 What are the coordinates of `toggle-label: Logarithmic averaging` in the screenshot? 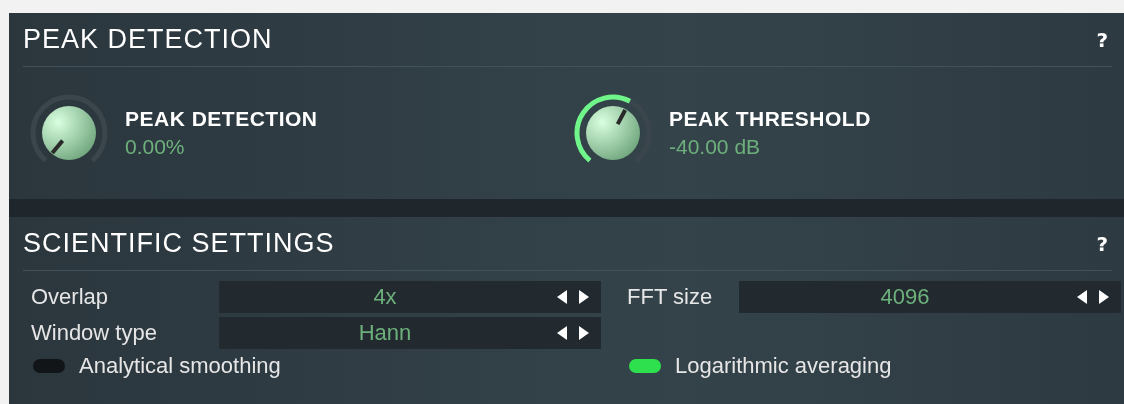 It's located at (783, 366).